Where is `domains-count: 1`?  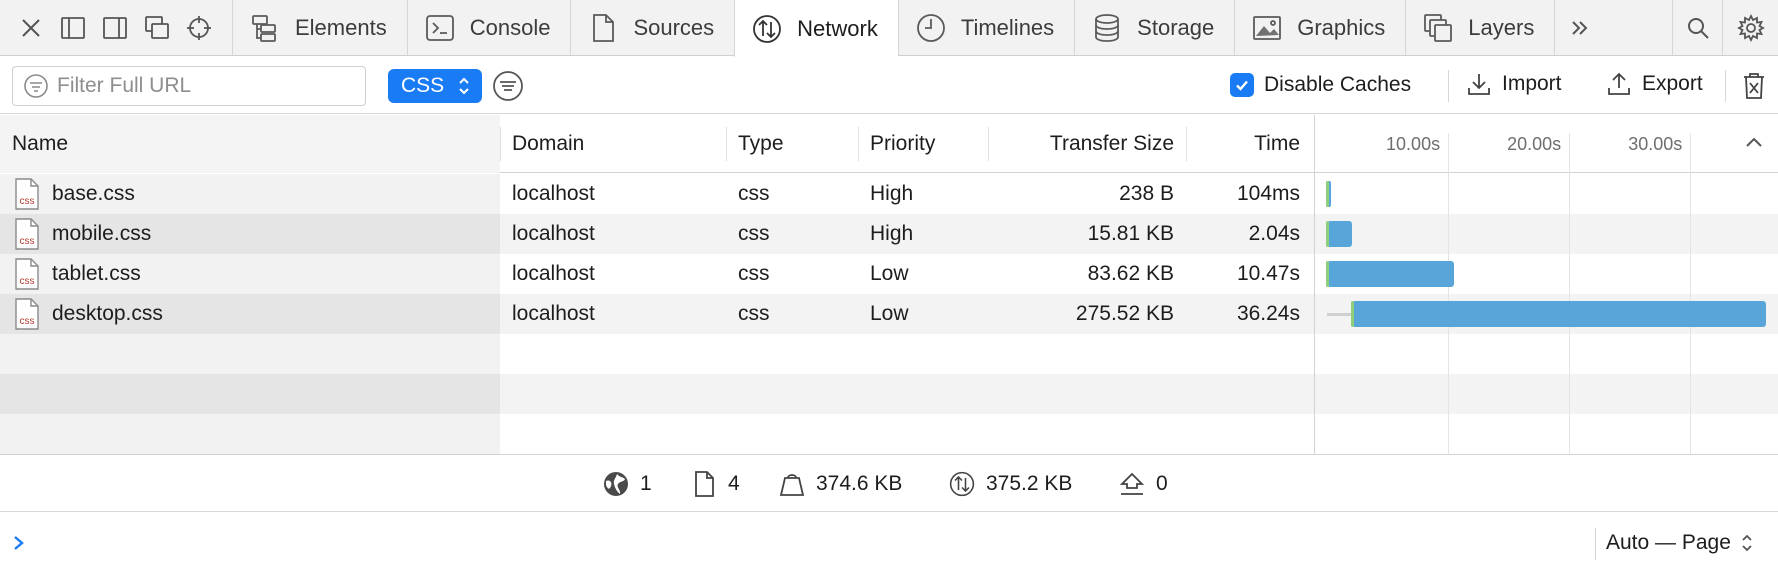
domains-count: 1 is located at coordinates (627, 484).